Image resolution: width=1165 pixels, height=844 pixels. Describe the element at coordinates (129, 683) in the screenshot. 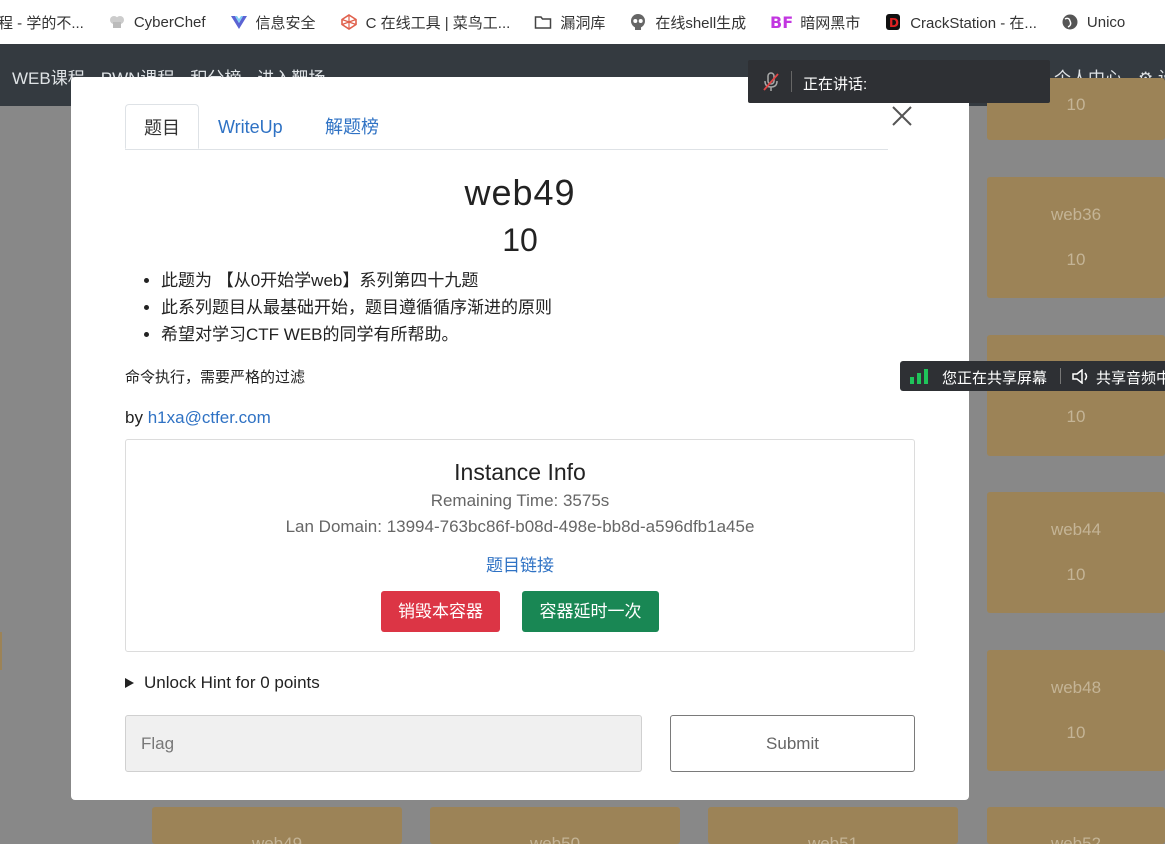

I see `disclosure-triangle-icon` at that location.